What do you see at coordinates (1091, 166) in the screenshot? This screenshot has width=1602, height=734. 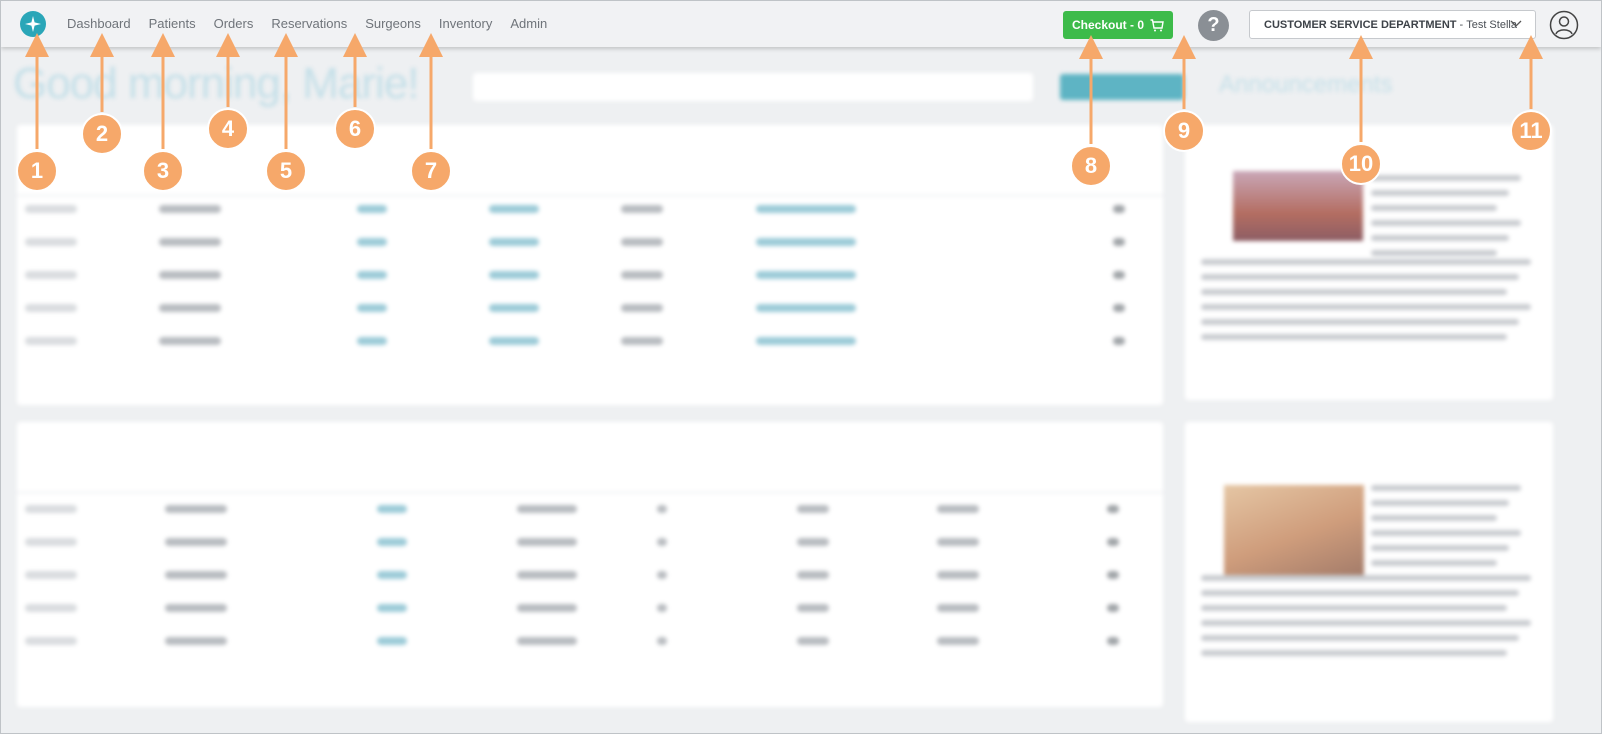 I see `callout-badge: 8` at bounding box center [1091, 166].